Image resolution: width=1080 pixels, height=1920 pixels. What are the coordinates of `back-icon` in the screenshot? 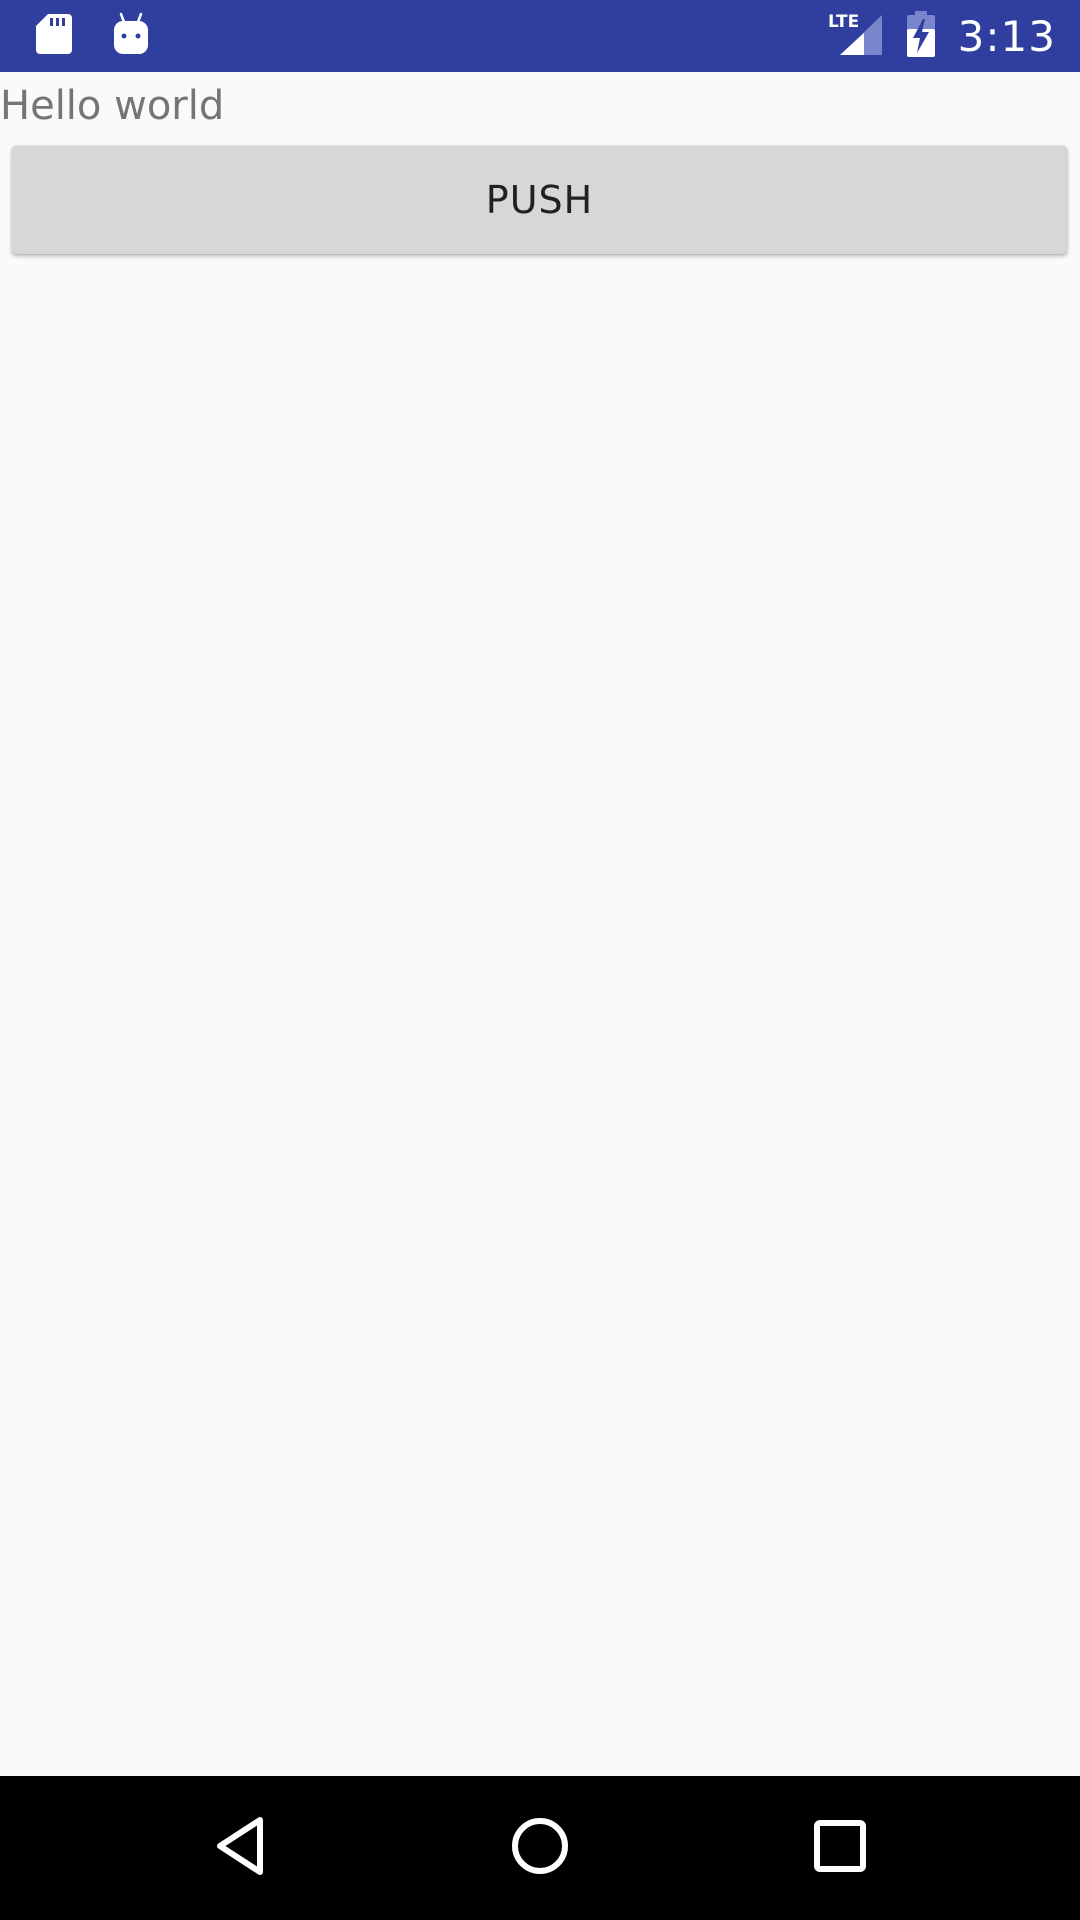 It's located at (240, 1848).